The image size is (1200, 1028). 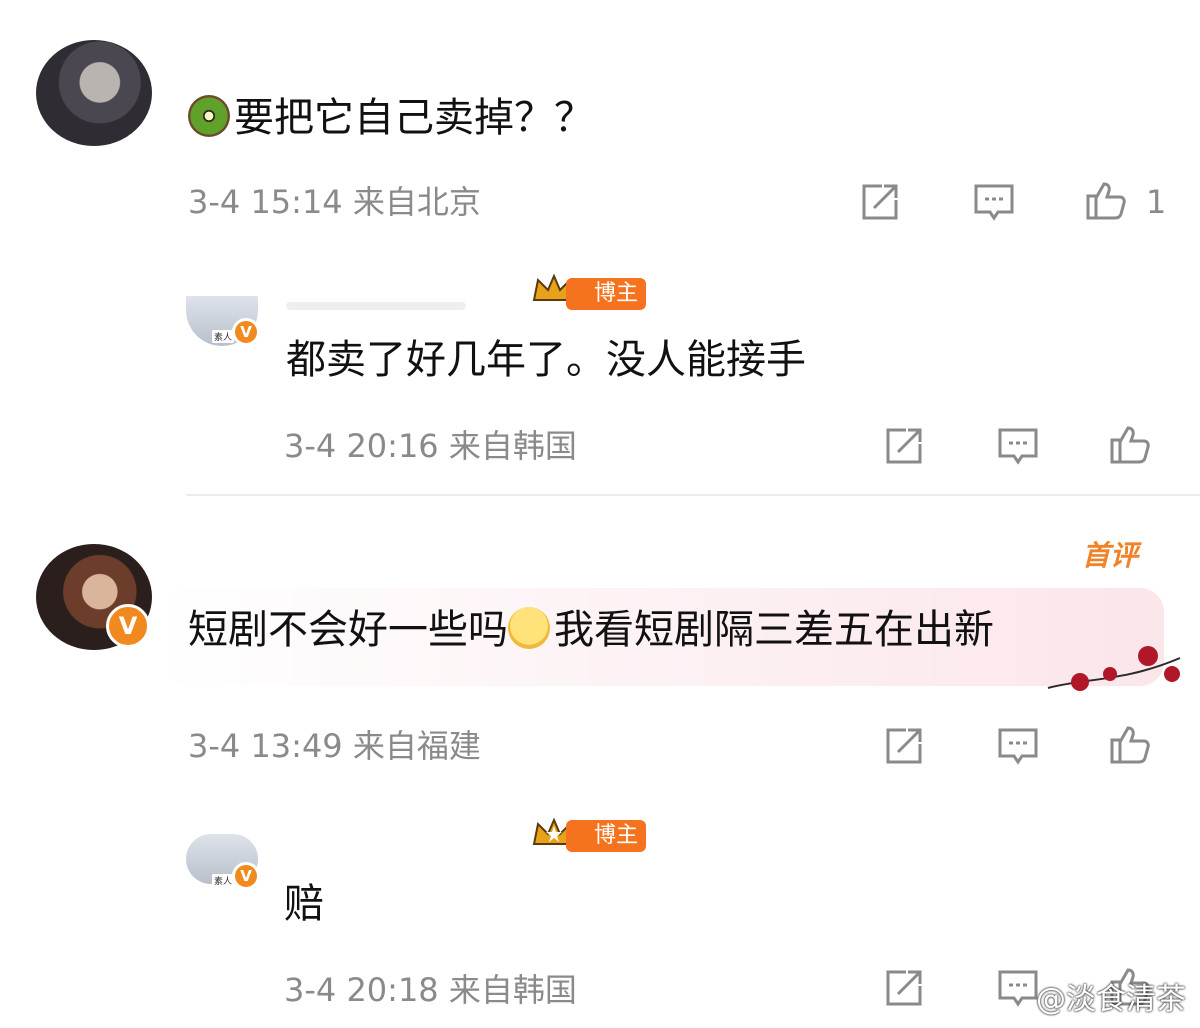 I want to click on reply-text: 都卖了好几年了。没人能接手, so click(x=546, y=360).